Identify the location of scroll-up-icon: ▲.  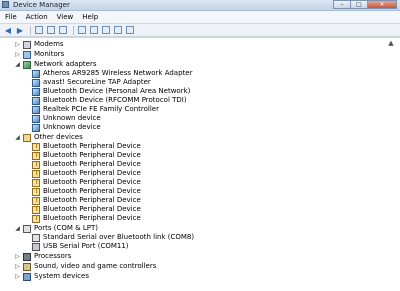
(391, 43).